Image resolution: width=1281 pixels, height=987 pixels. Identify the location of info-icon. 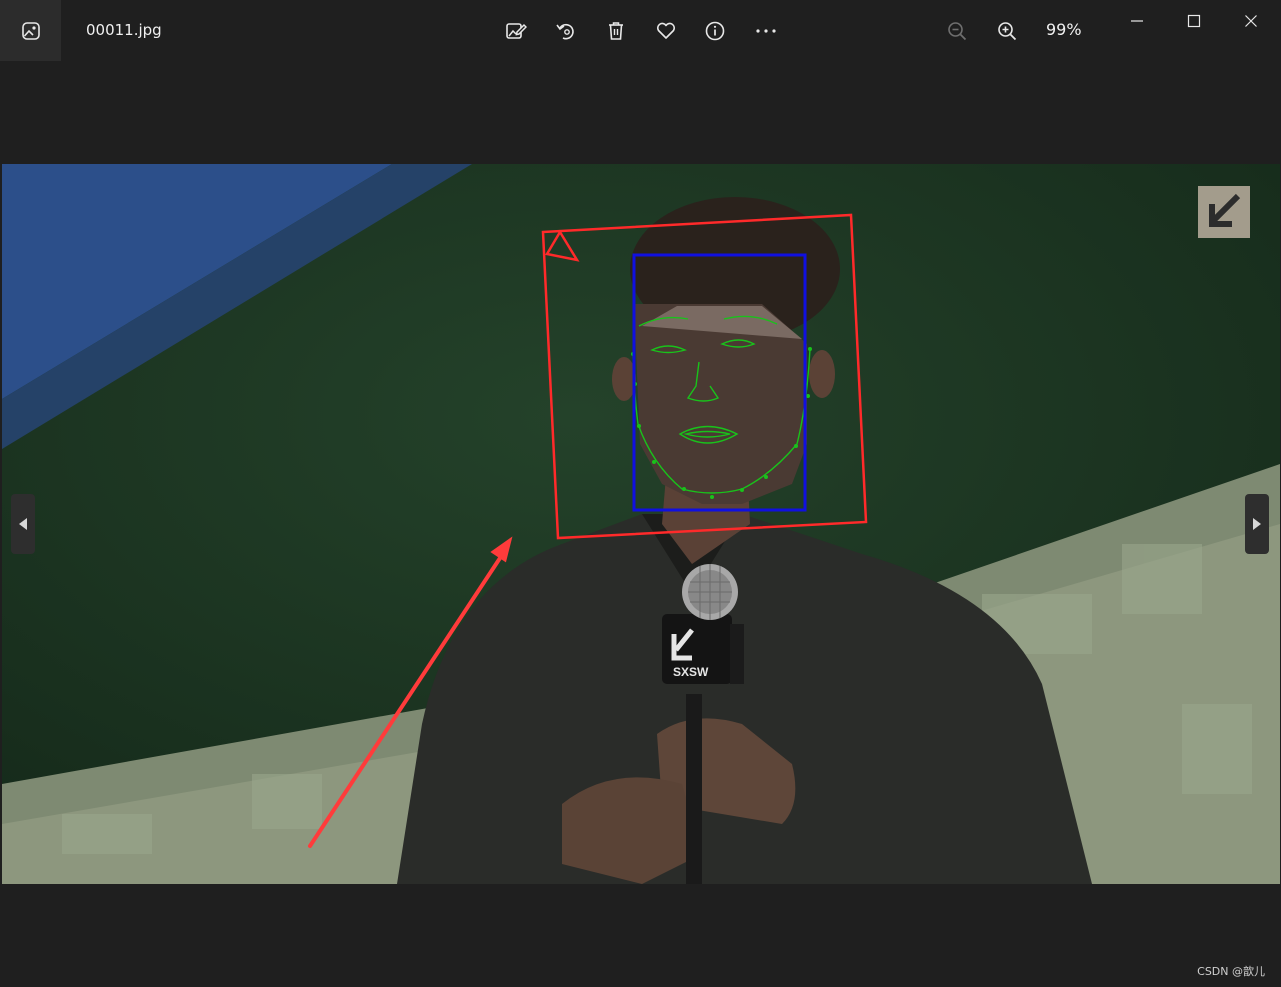
(715, 31).